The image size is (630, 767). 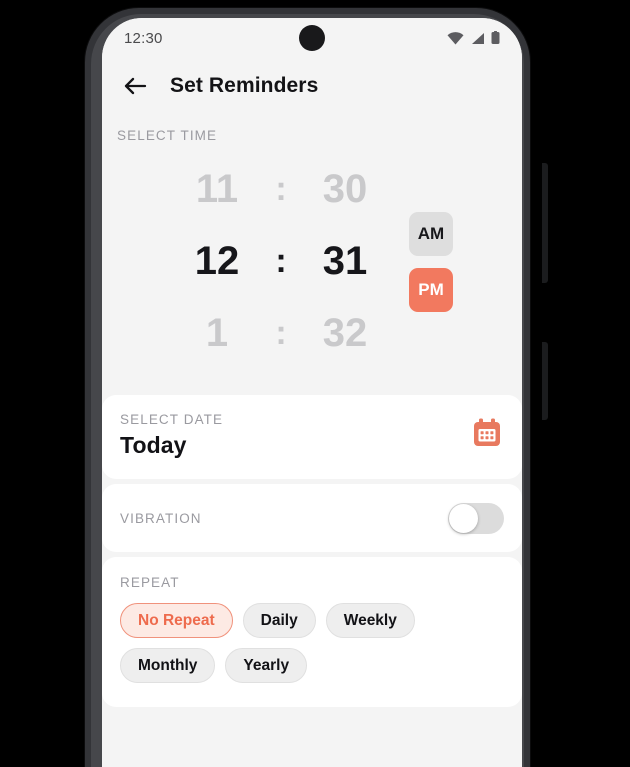 What do you see at coordinates (153, 445) in the screenshot?
I see `select-date-value: Today` at bounding box center [153, 445].